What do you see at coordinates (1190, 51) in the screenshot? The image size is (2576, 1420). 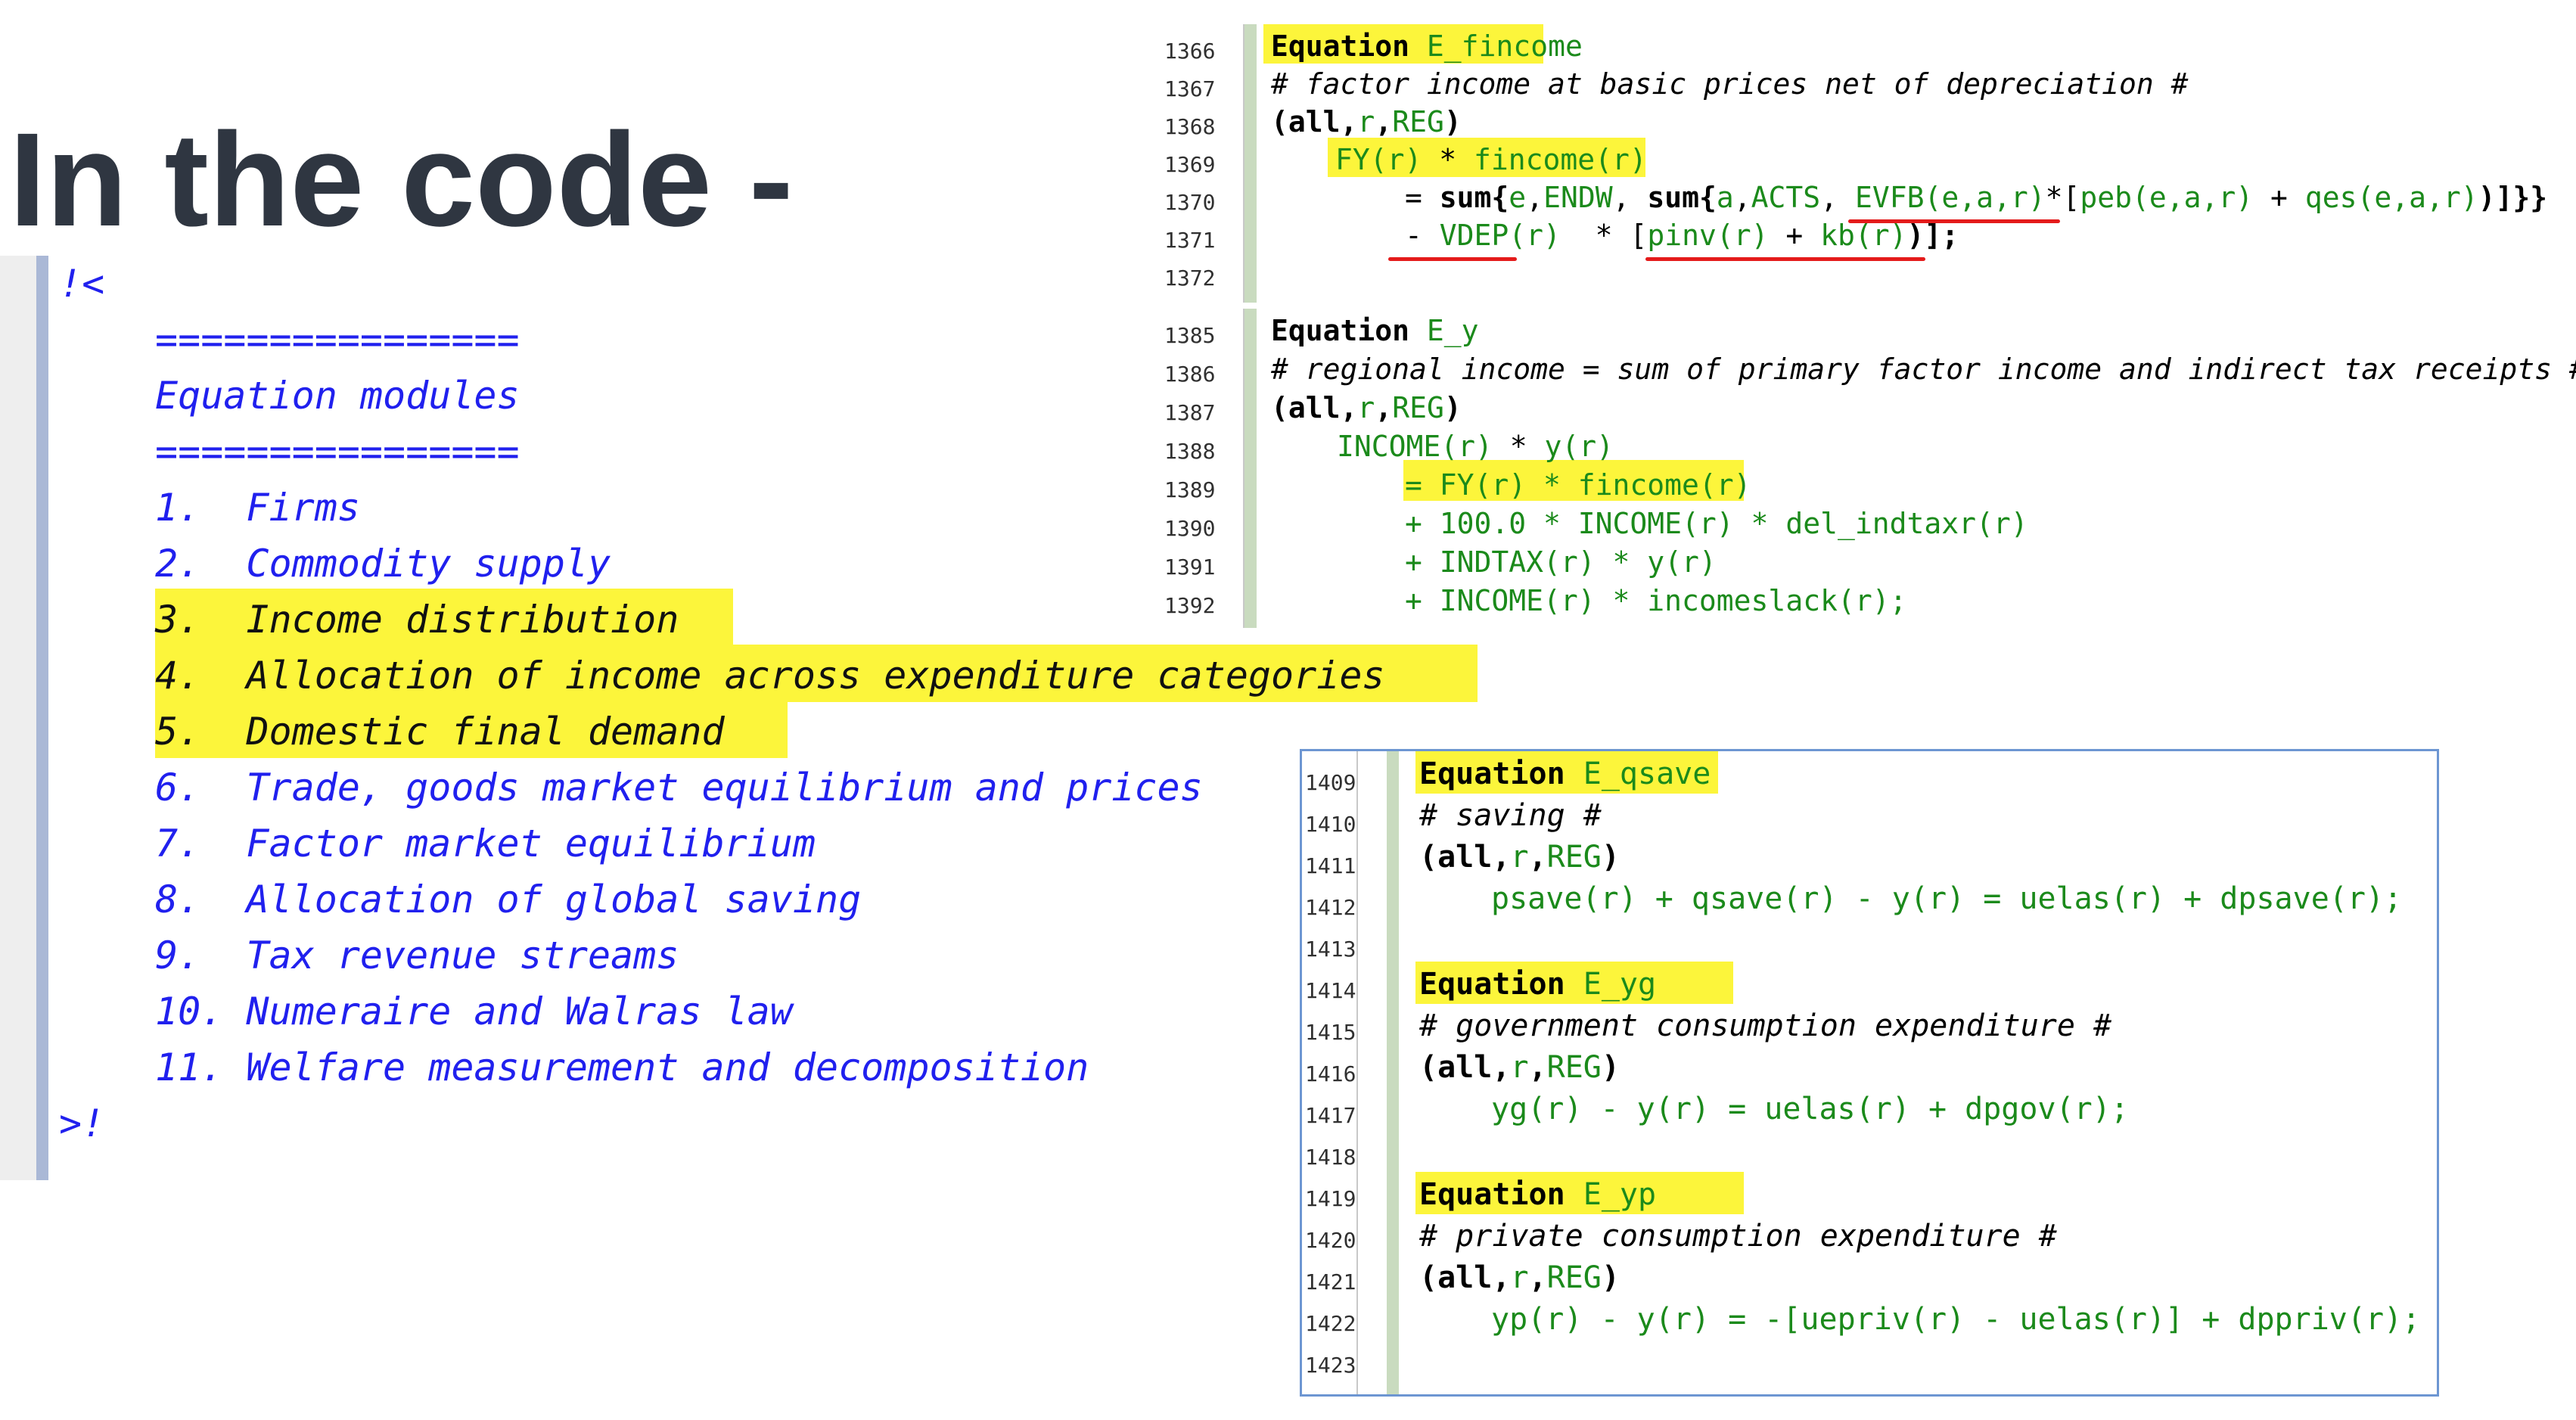 I see `line-number: 1366` at bounding box center [1190, 51].